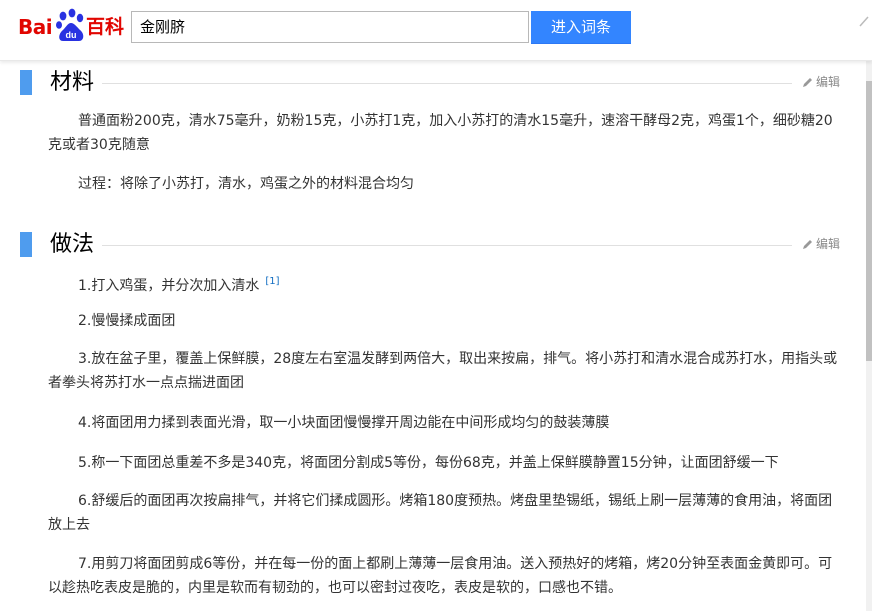 The image size is (872, 611). What do you see at coordinates (869, 221) in the screenshot?
I see `scrollbar-thumb` at bounding box center [869, 221].